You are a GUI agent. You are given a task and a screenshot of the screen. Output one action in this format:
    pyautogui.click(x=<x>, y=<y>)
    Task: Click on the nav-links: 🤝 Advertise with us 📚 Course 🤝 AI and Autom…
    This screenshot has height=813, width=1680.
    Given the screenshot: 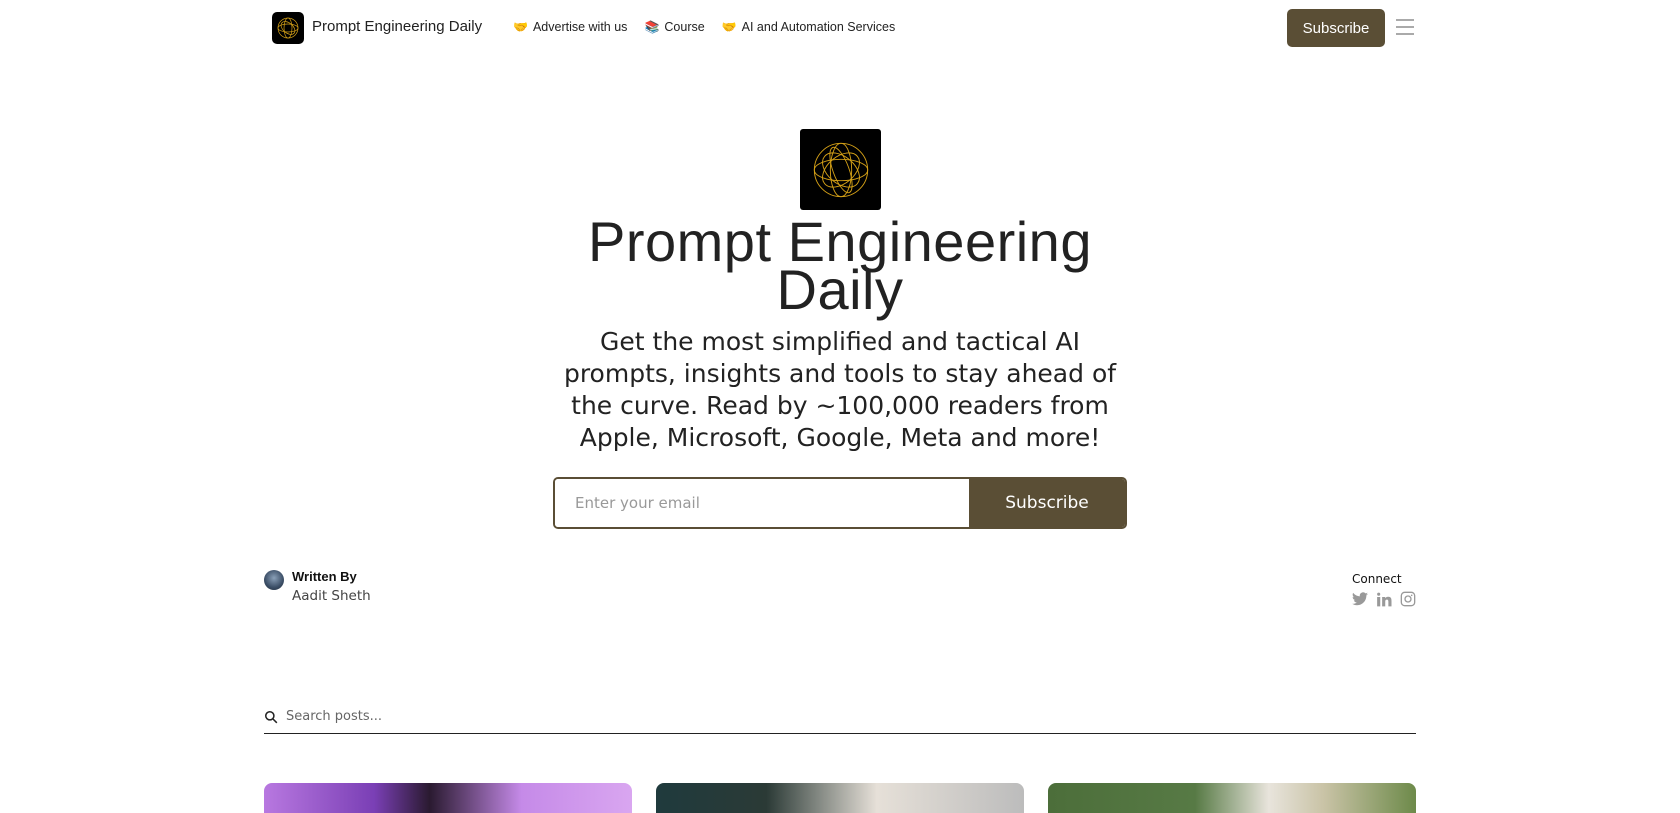 What is the action you would take?
    pyautogui.click(x=704, y=27)
    